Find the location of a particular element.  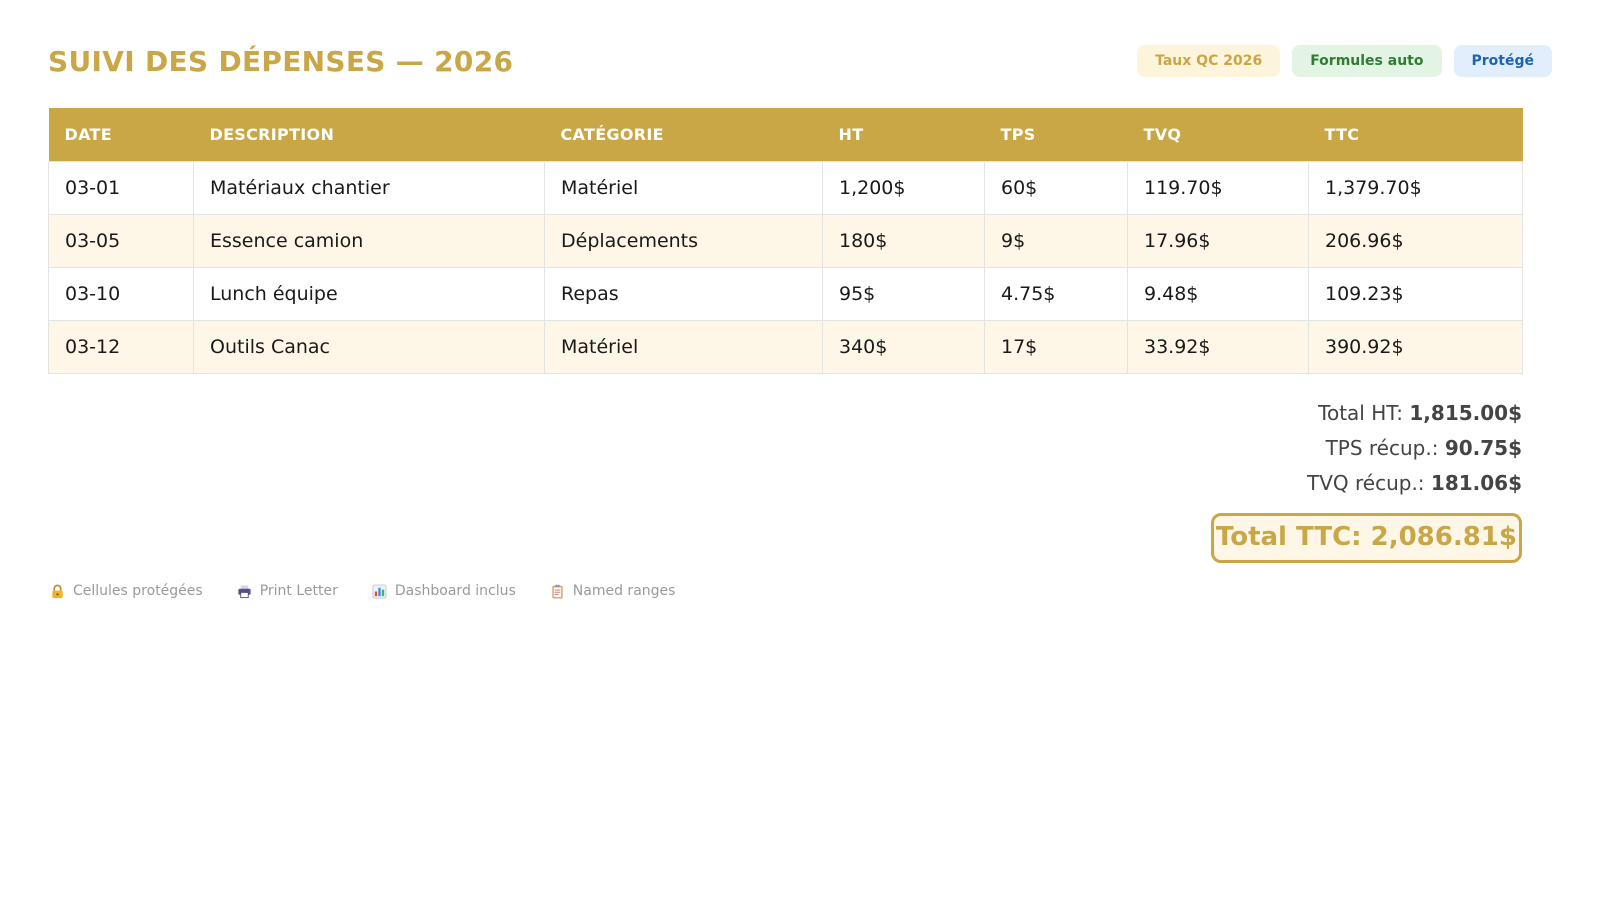

printer-icon is located at coordinates (244, 591).